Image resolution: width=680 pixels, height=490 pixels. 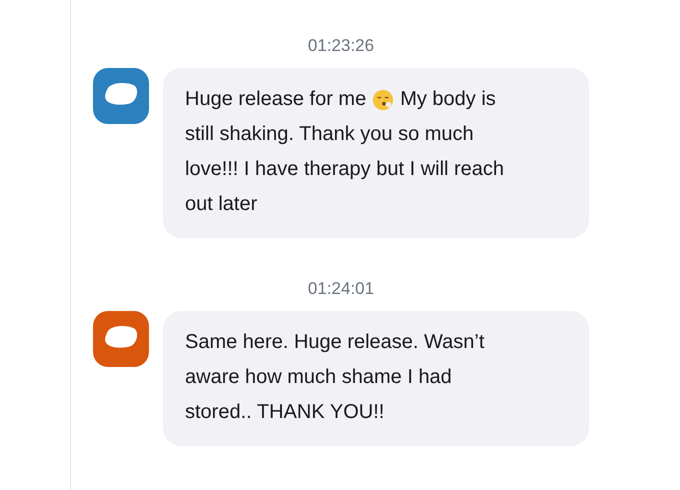 I want to click on message-text: Huge release for me, so click(x=275, y=99).